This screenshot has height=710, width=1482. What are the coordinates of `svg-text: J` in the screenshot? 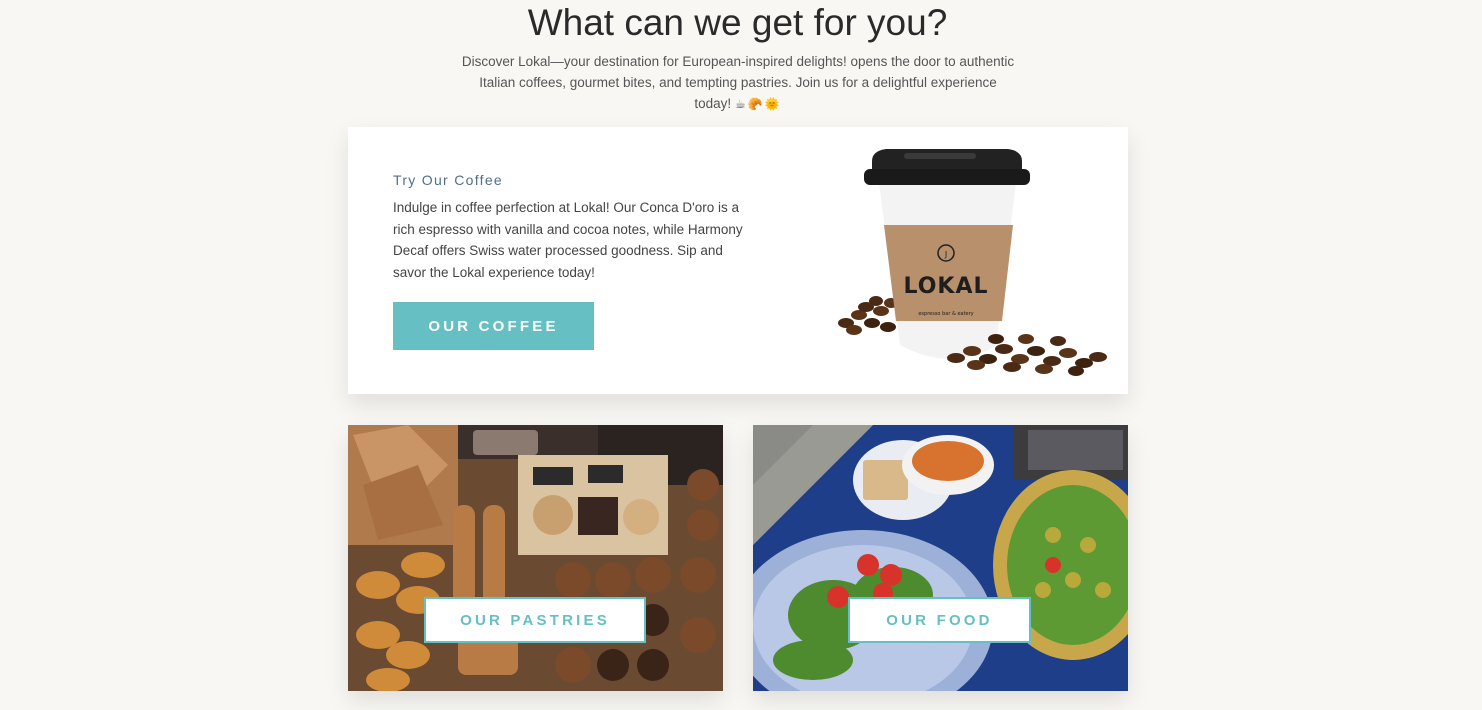 It's located at (945, 254).